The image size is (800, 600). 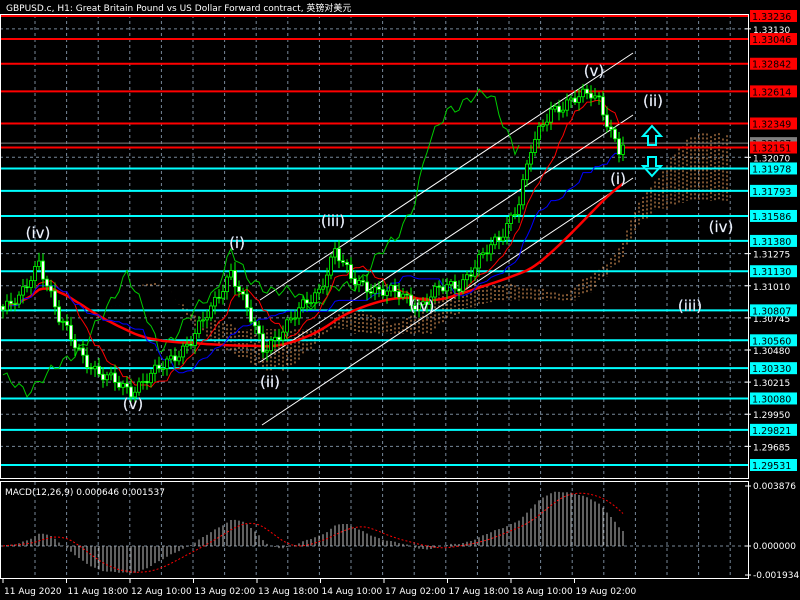 I want to click on resistance-label: 1.32614, so click(x=771, y=92).